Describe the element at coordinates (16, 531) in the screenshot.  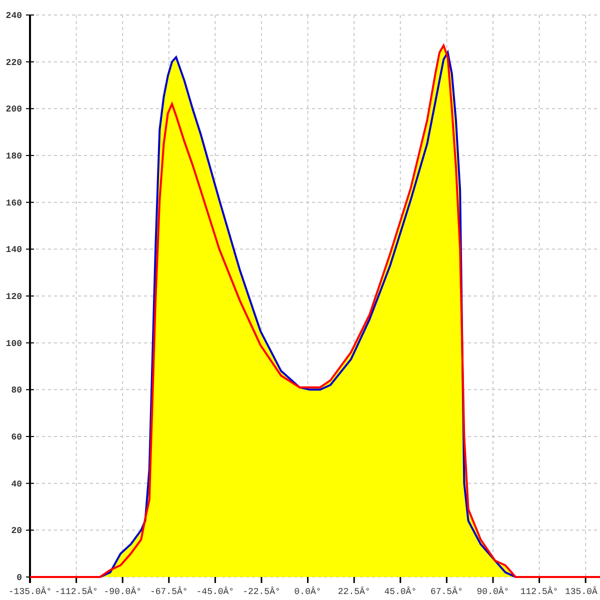
I see `axis-tick-label: 20` at that location.